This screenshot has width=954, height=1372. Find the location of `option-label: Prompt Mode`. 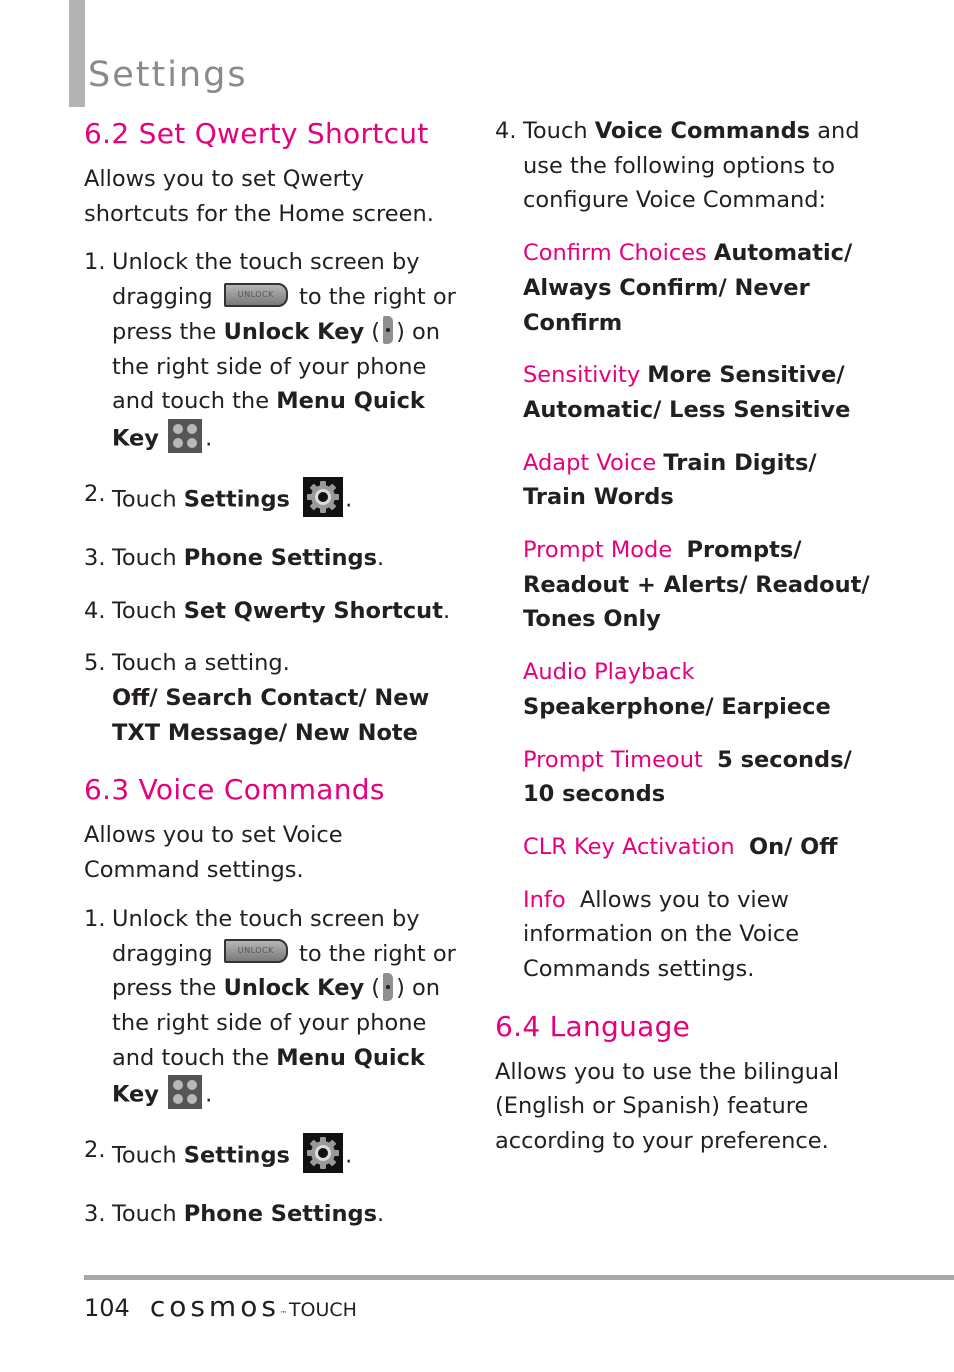

option-label: Prompt Mode is located at coordinates (598, 550).